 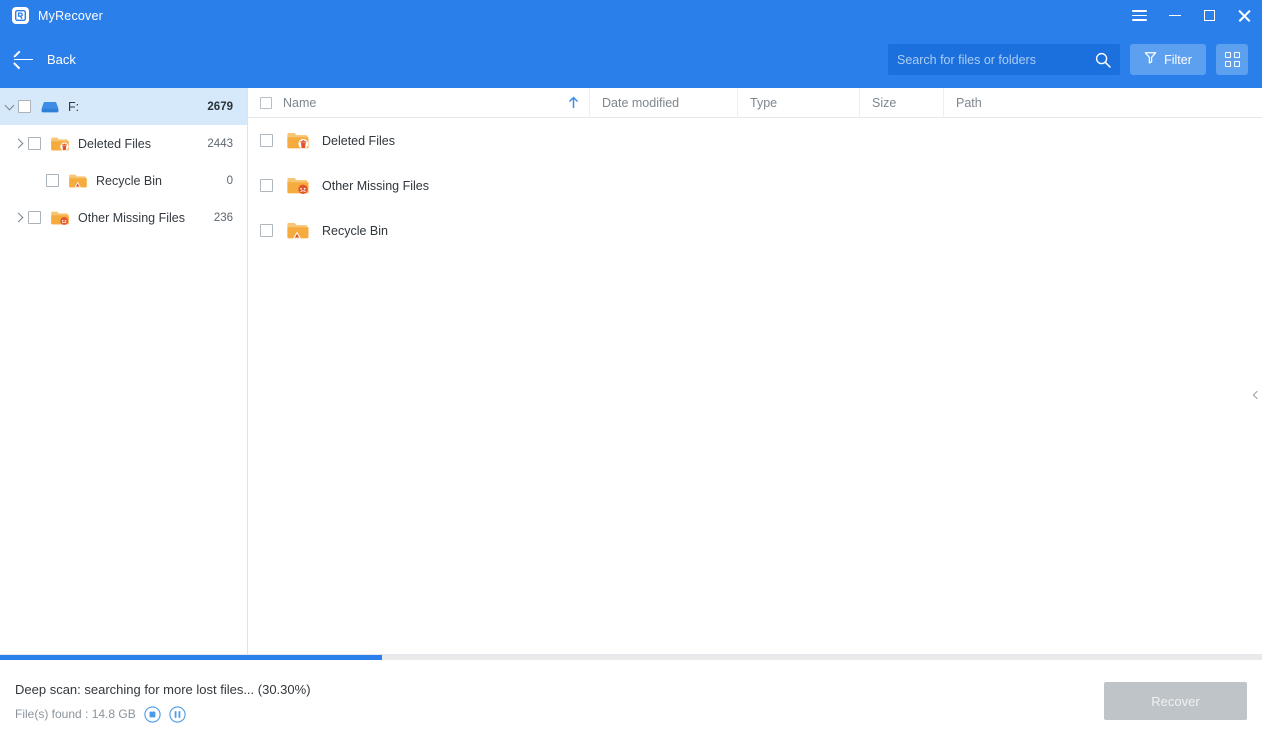 I want to click on column-header-path: Path, so click(x=1103, y=103).